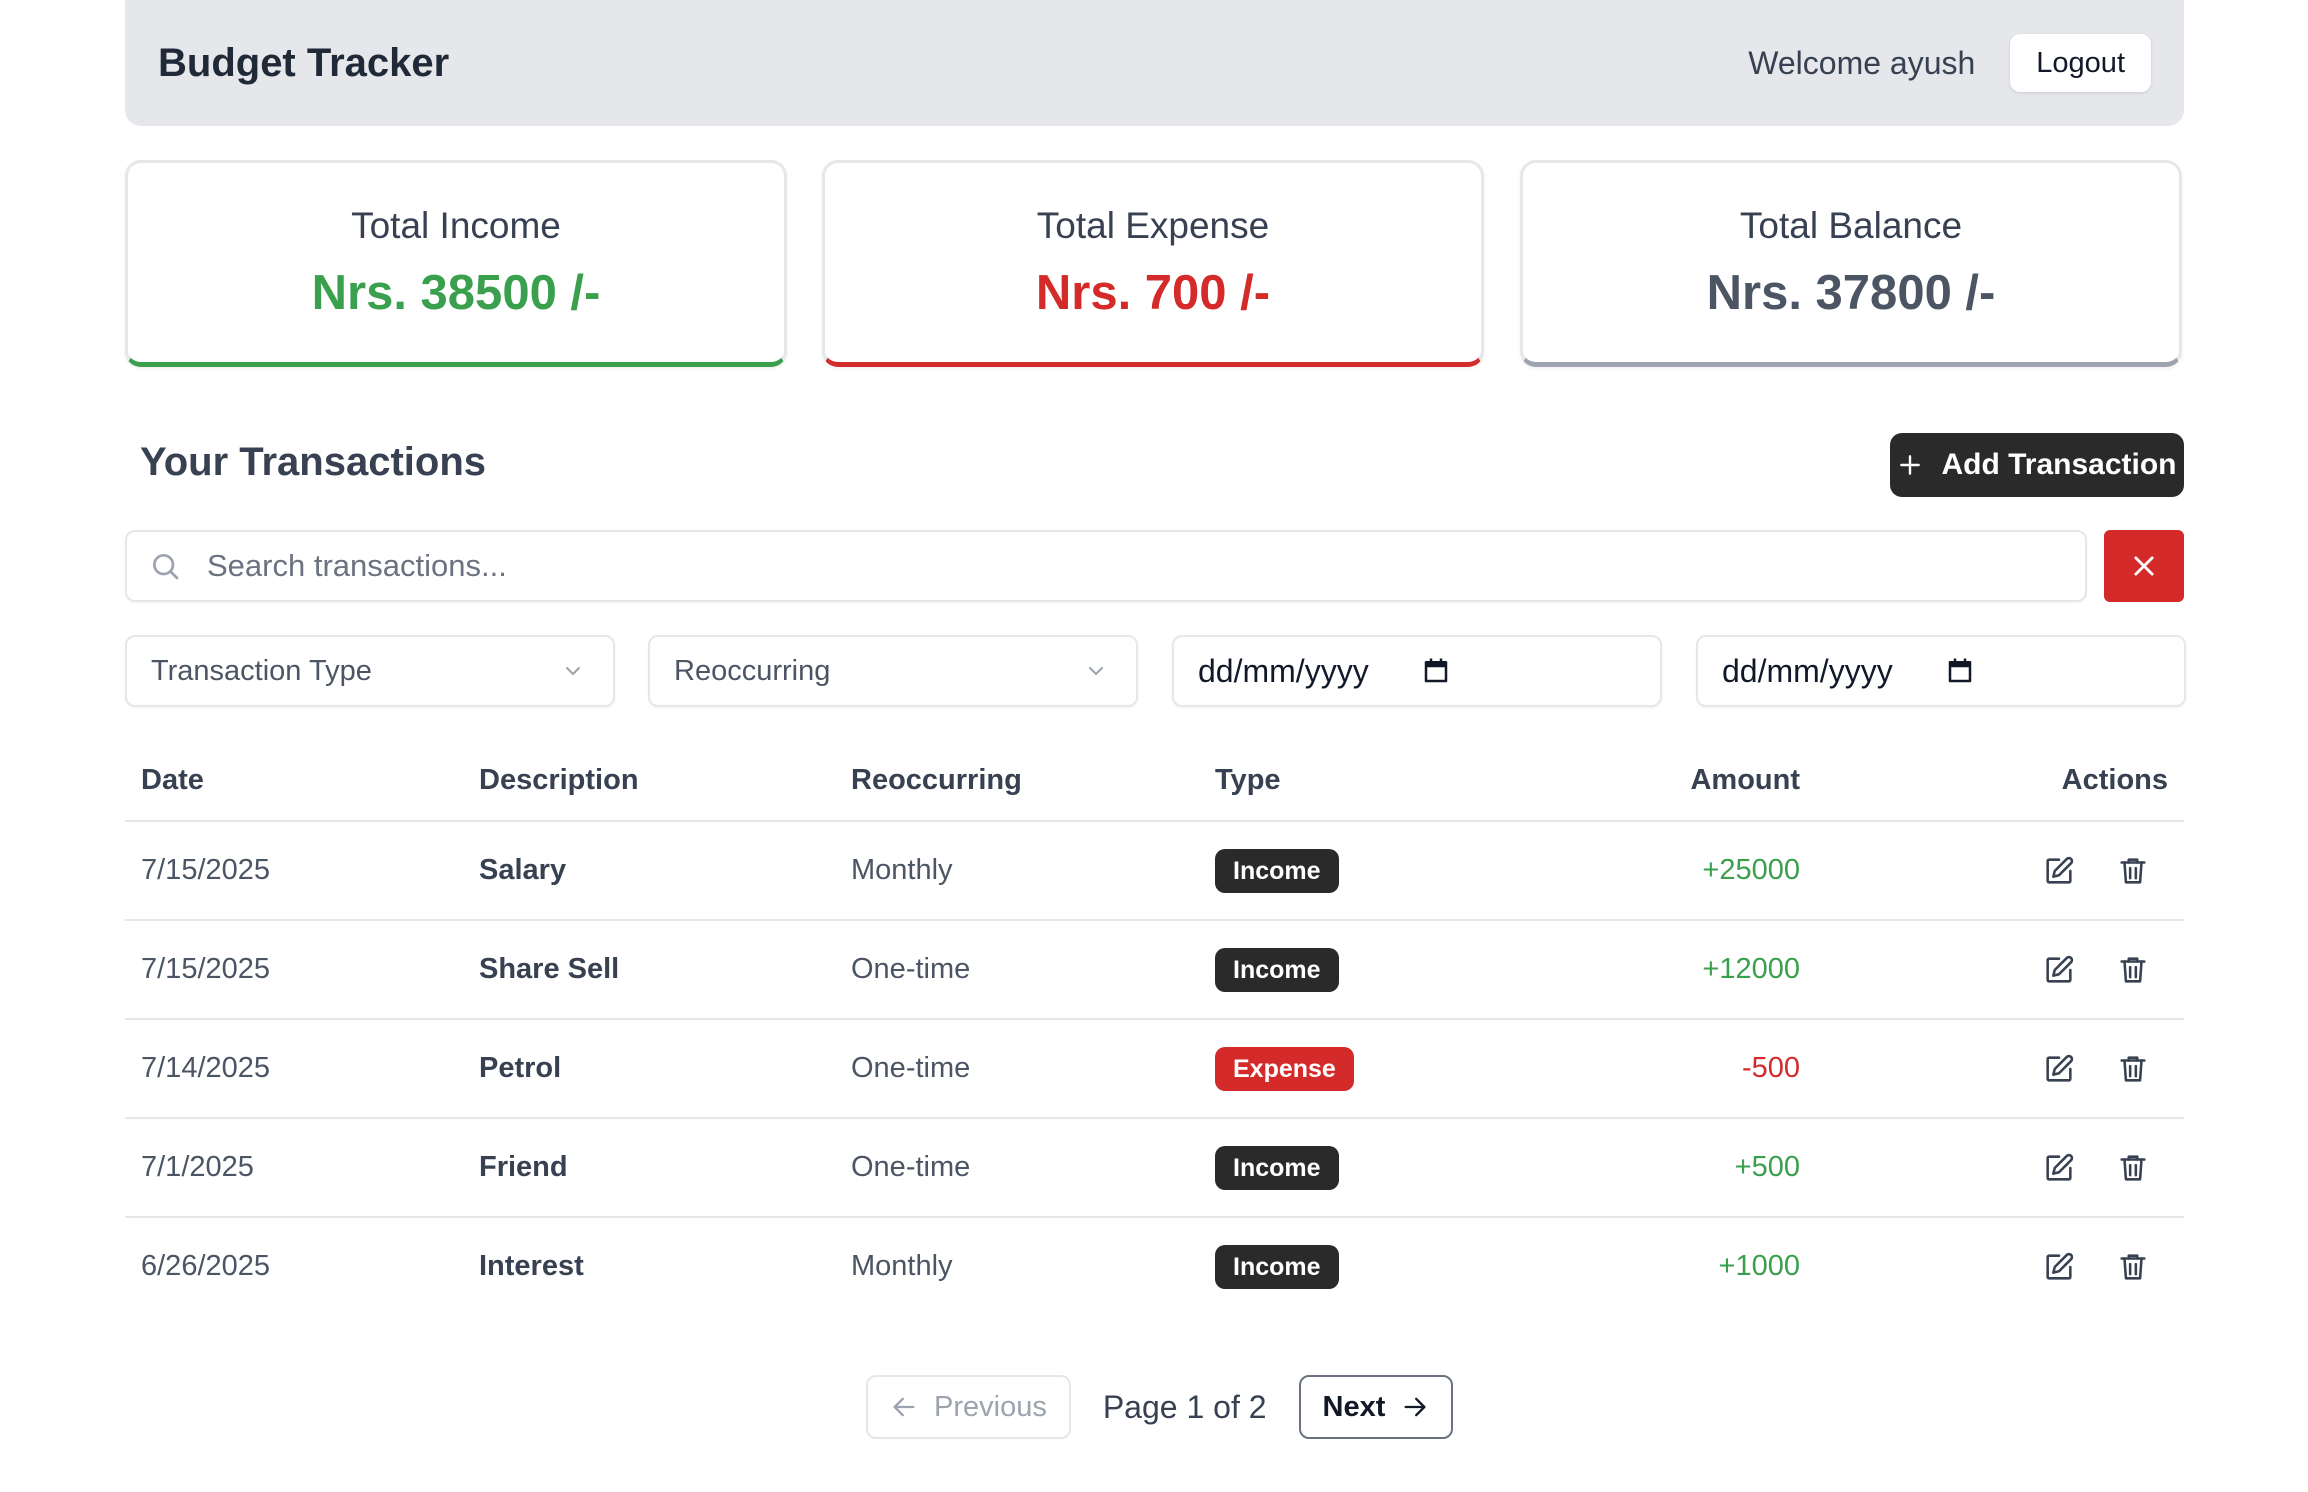 Image resolution: width=2308 pixels, height=1492 pixels. Describe the element at coordinates (1154, 63) in the screenshot. I see `header: Budget Tracker Welcome ayush Logout` at that location.